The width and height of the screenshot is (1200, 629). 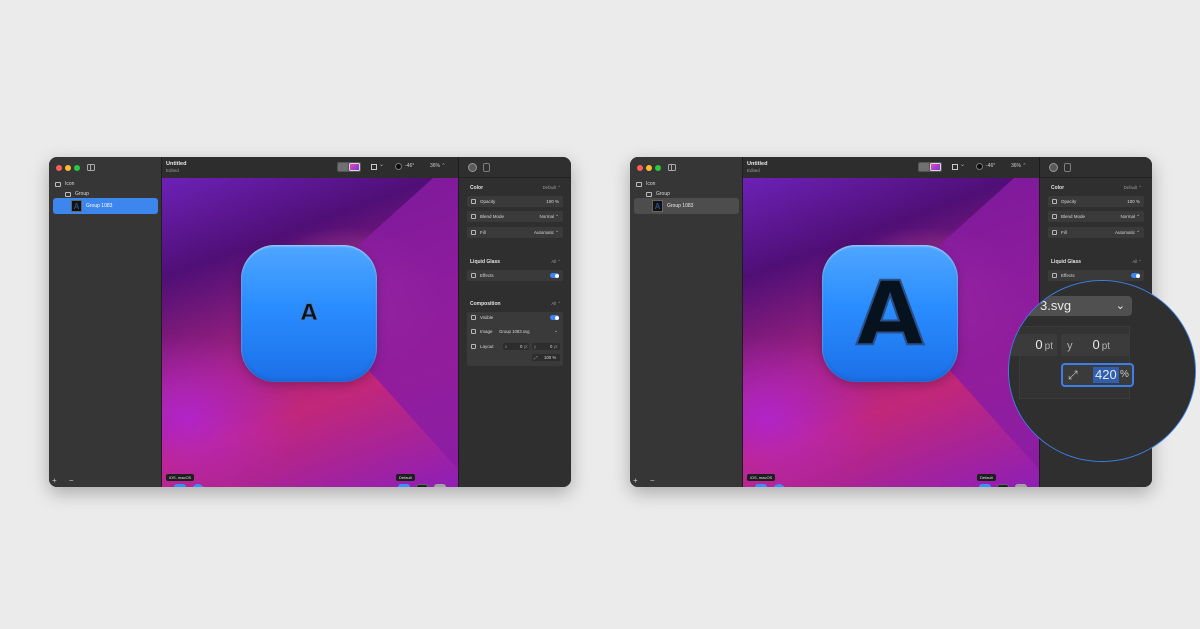 I want to click on visible-toggle, so click(x=554, y=317).